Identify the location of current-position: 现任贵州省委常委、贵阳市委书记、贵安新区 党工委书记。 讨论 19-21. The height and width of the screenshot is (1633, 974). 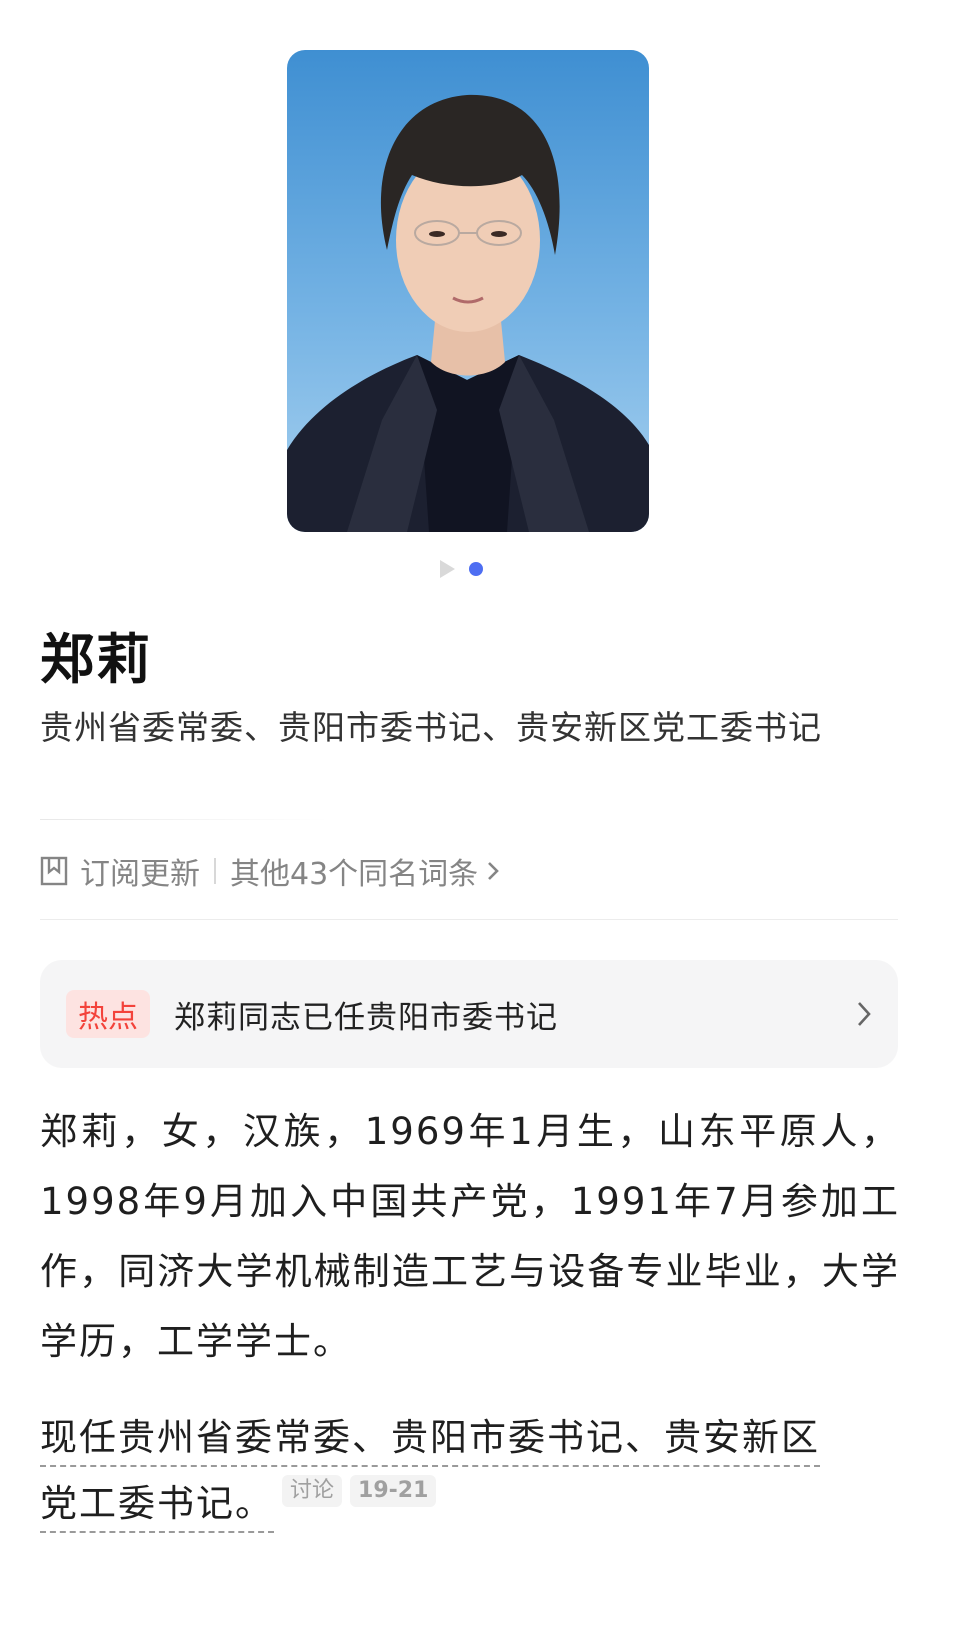
(470, 1471).